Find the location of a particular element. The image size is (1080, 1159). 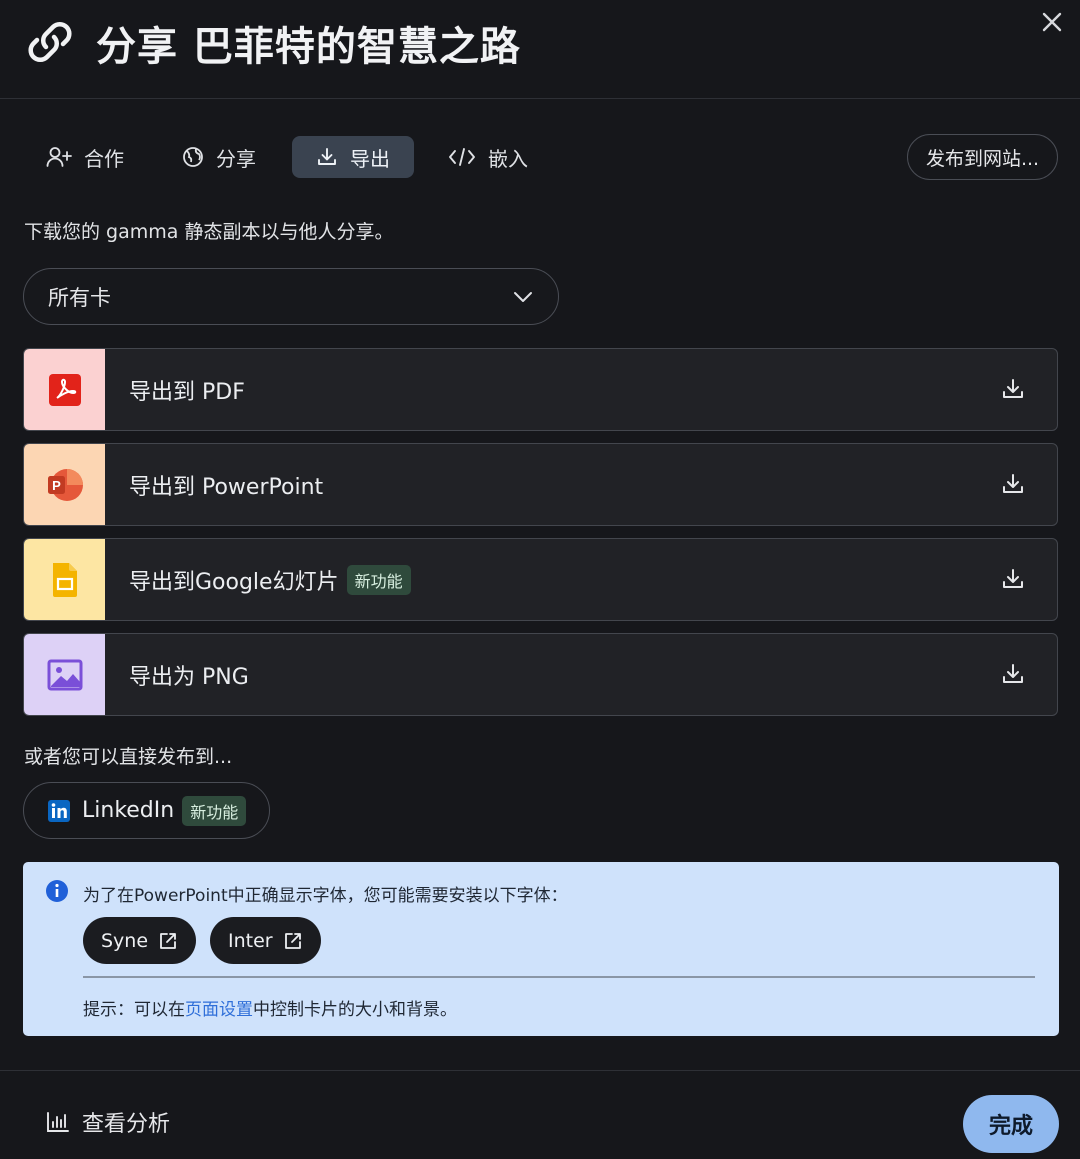

google-slides-icon is located at coordinates (64, 579).